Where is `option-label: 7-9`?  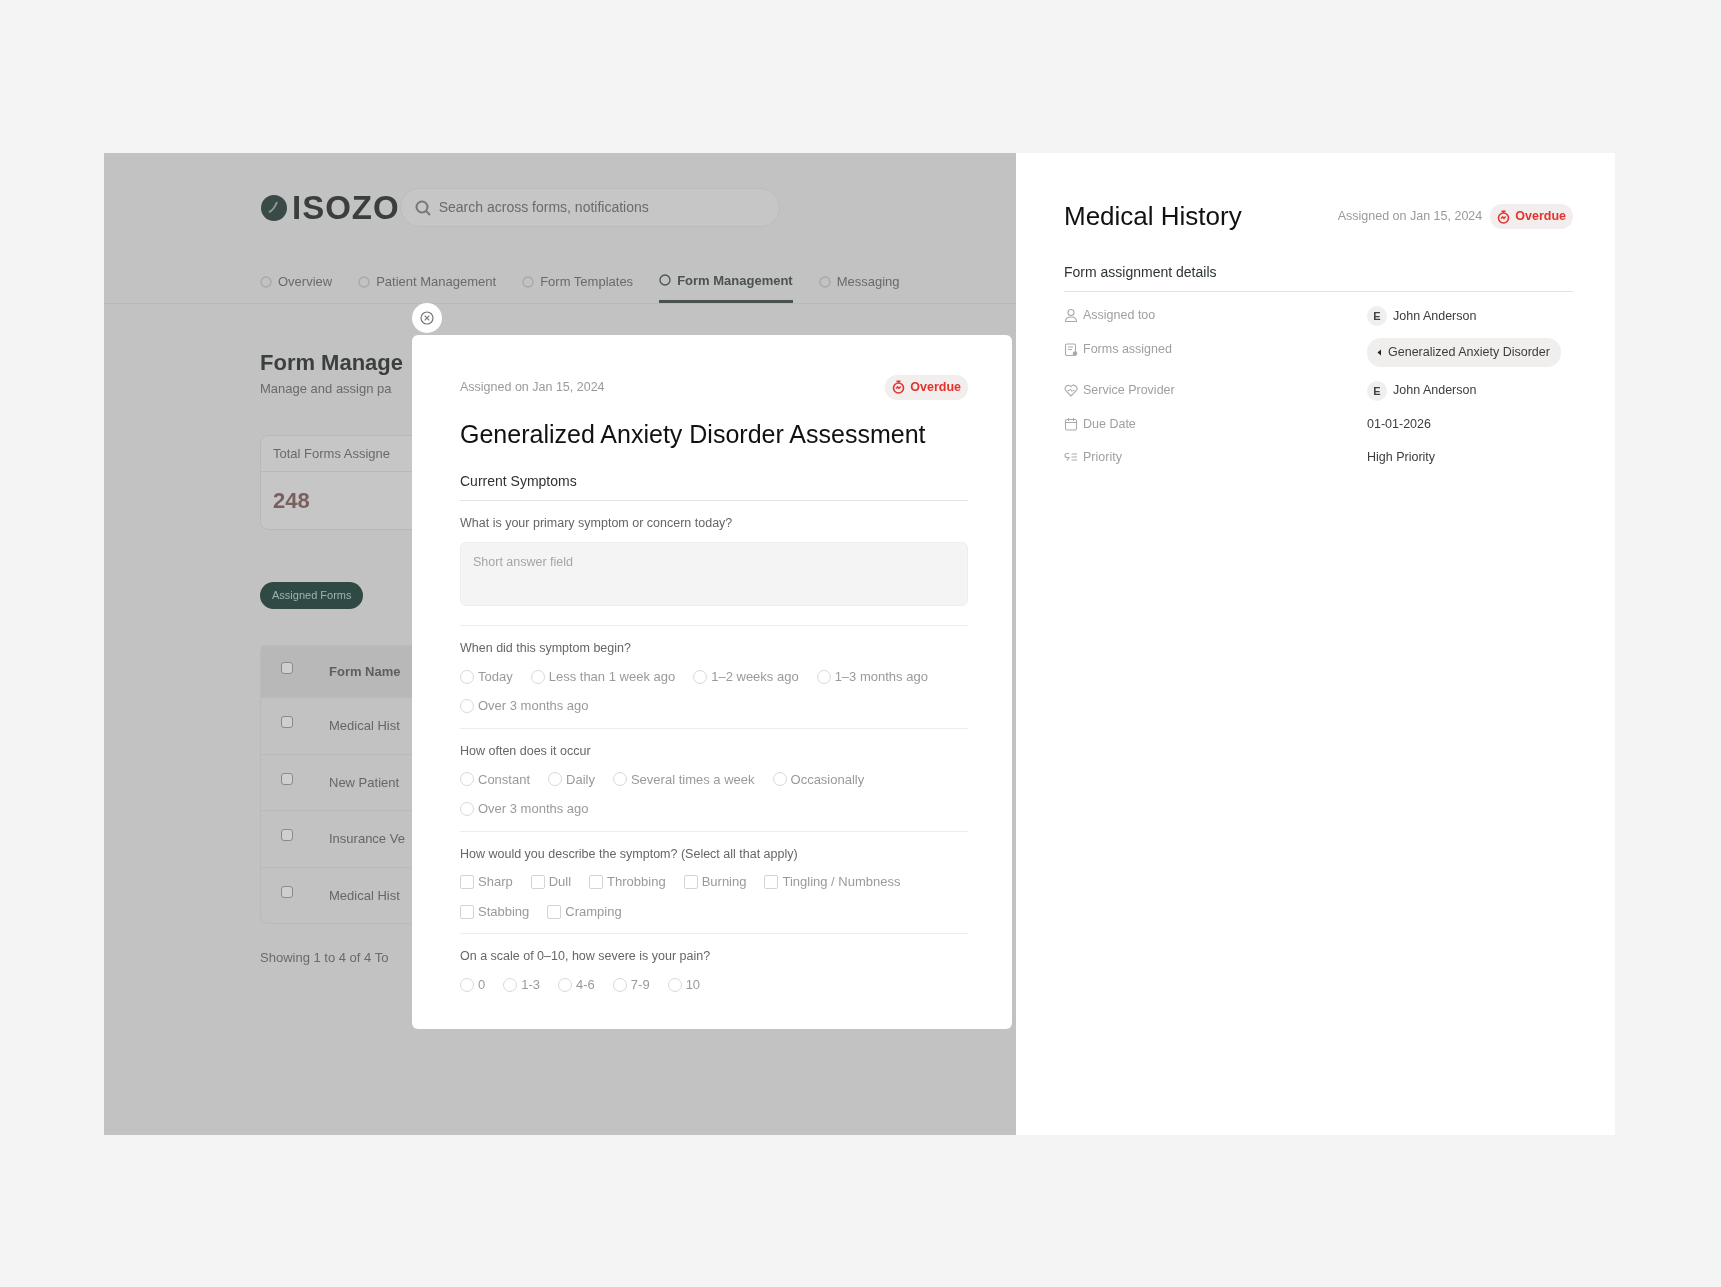
option-label: 7-9 is located at coordinates (640, 985).